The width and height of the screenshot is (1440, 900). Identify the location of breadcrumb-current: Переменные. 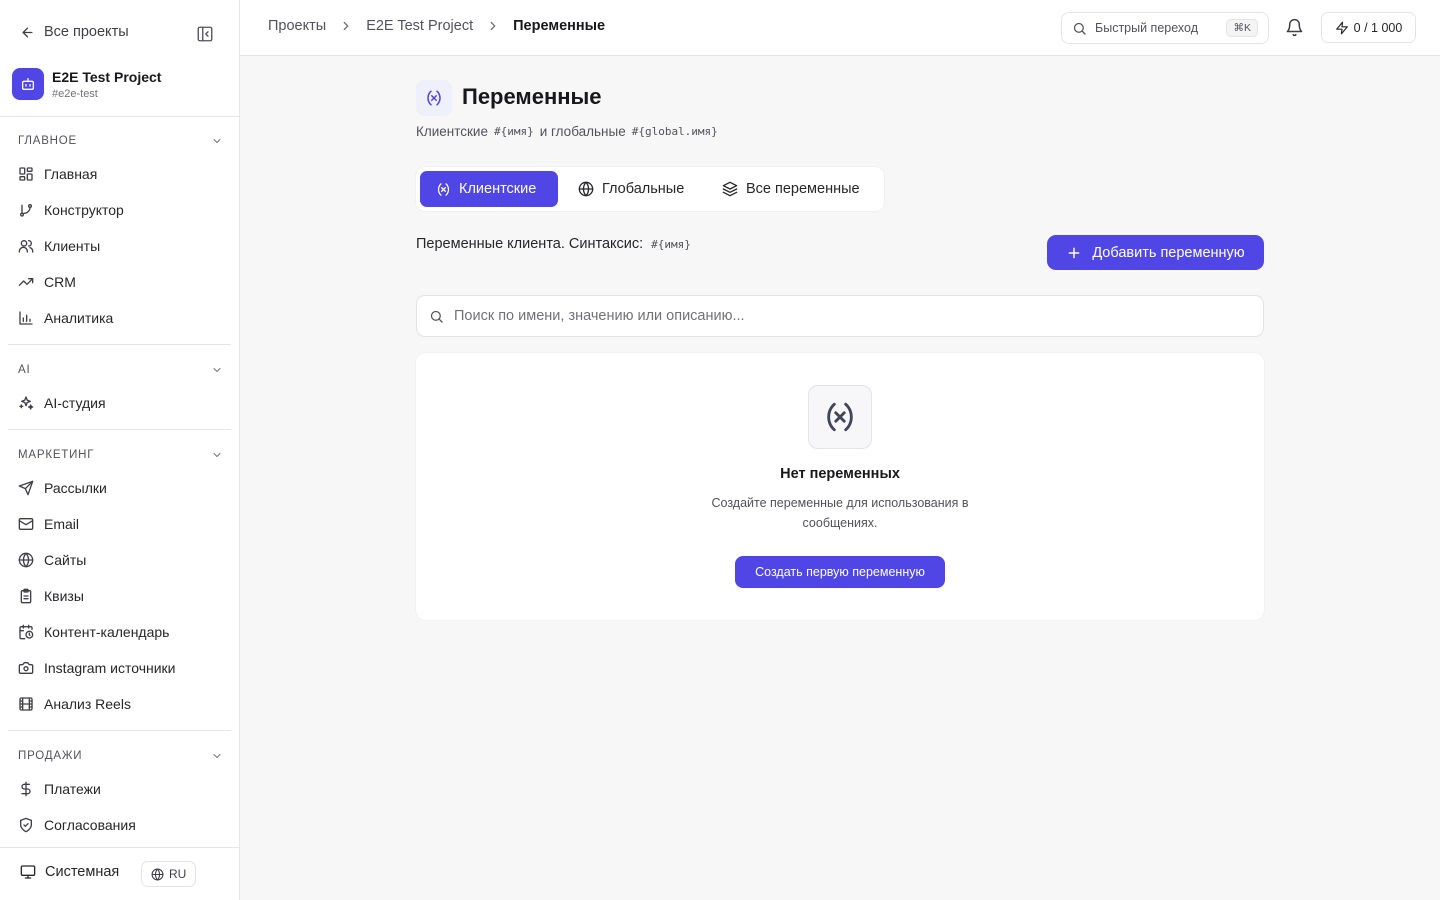
(559, 26).